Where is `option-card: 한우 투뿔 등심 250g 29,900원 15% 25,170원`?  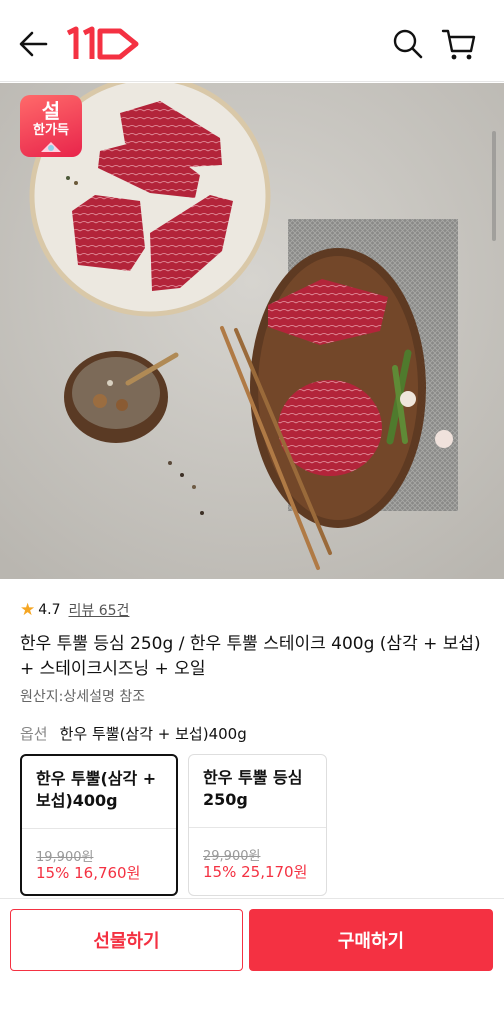 option-card: 한우 투뿔 등심 250g 29,900원 15% 25,170원 is located at coordinates (257, 825).